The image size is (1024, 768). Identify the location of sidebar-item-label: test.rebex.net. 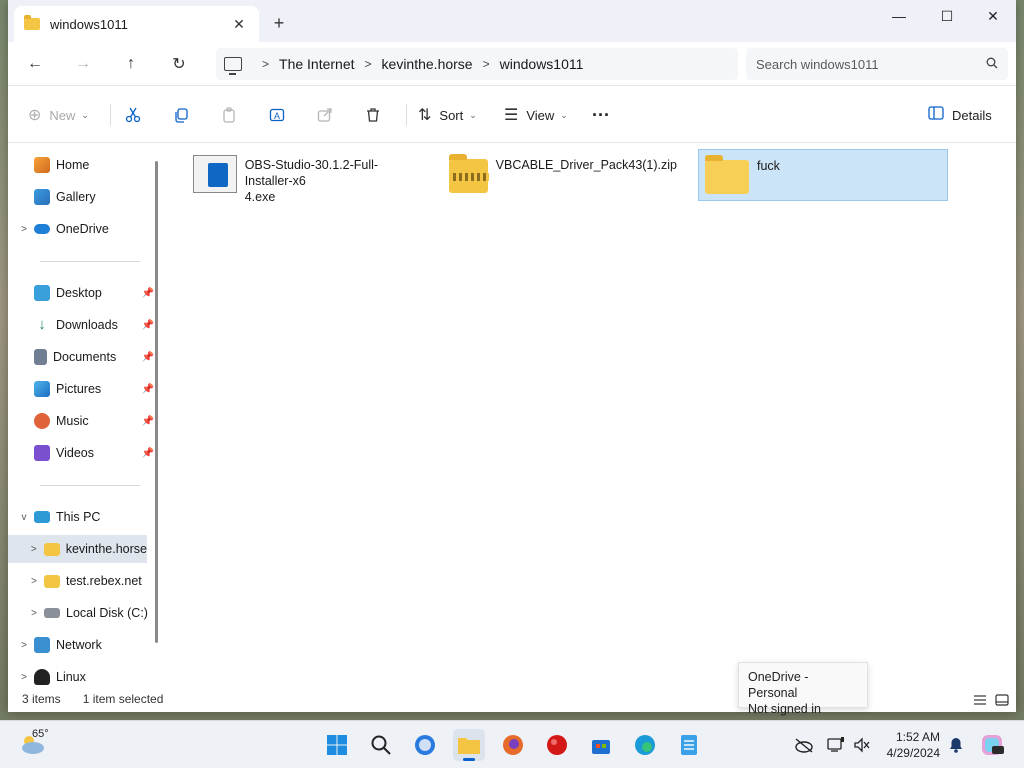
(104, 581).